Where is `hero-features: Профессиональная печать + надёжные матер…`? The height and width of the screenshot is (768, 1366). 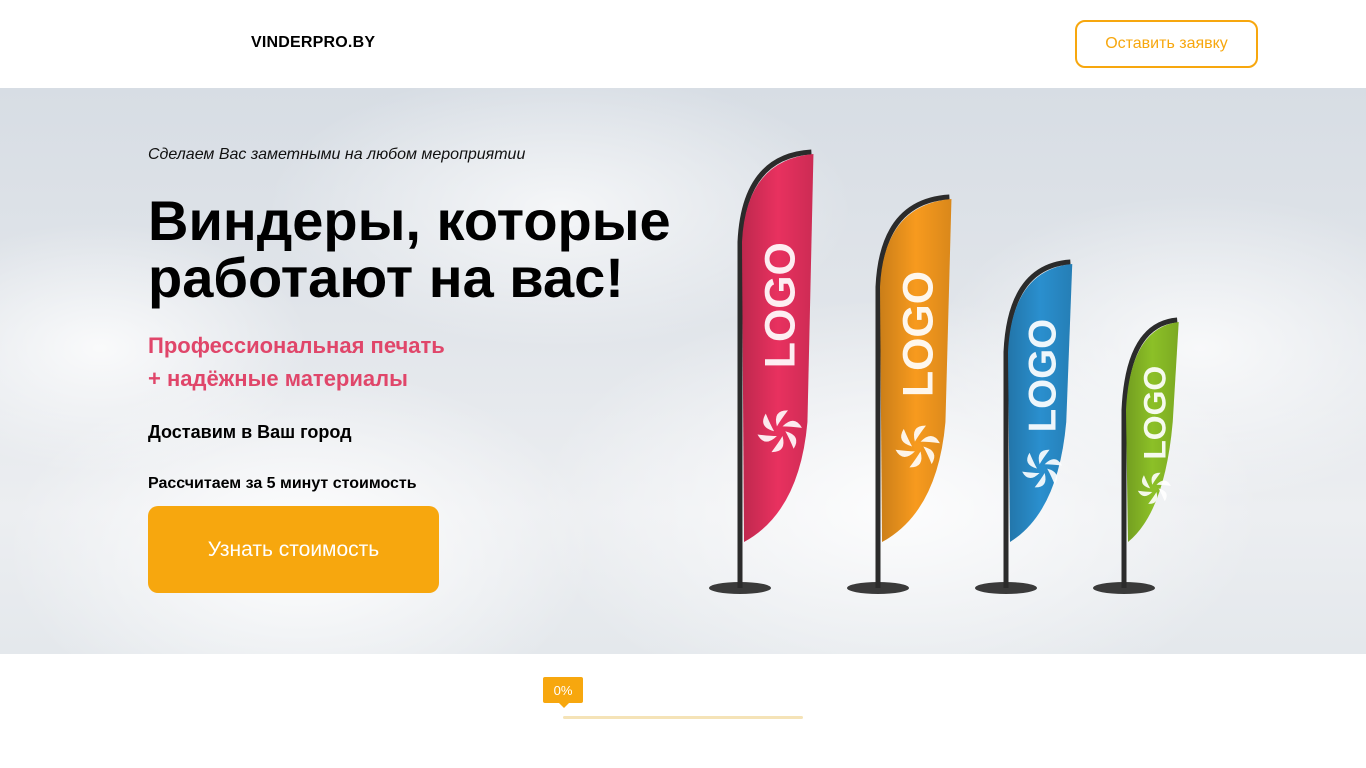
hero-features: Профессиональная печать + надёжные матер… is located at coordinates (296, 362).